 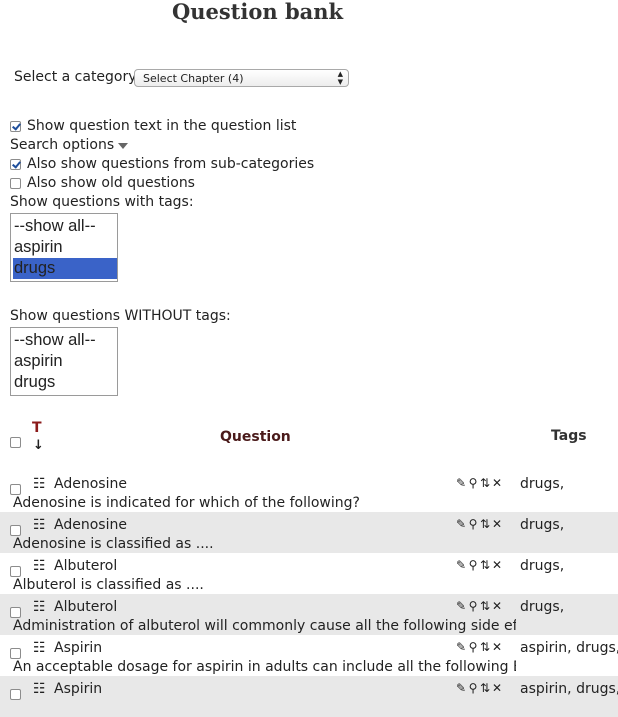 I want to click on row-checkbox, so click(x=15, y=694).